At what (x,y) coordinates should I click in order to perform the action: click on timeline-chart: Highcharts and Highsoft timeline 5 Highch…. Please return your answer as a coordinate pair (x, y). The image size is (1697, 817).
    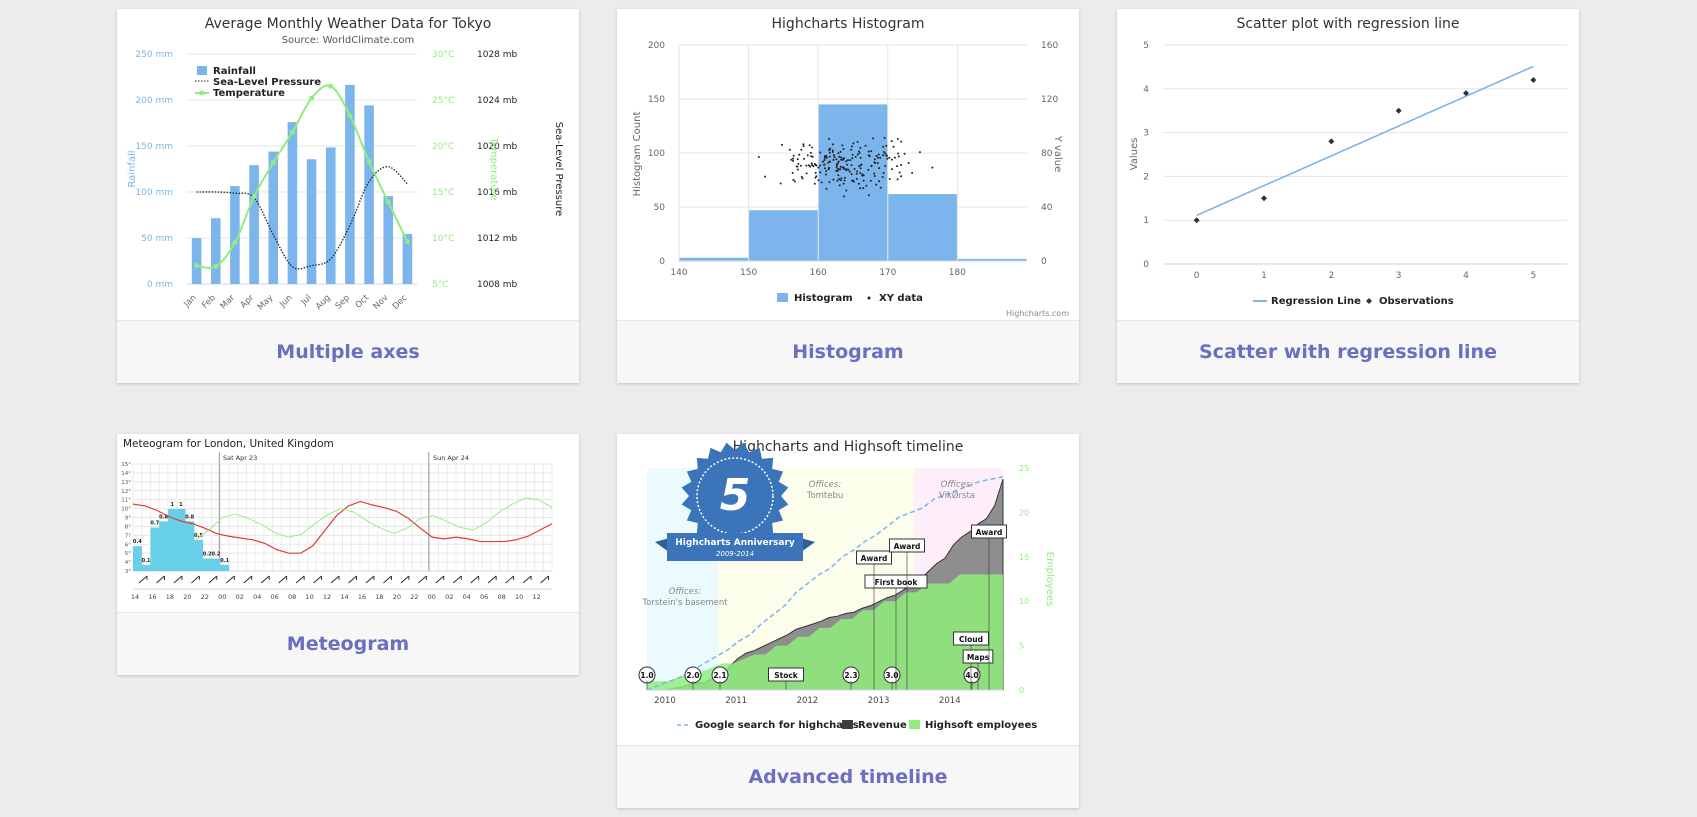
    Looking at the image, I should click on (846, 585).